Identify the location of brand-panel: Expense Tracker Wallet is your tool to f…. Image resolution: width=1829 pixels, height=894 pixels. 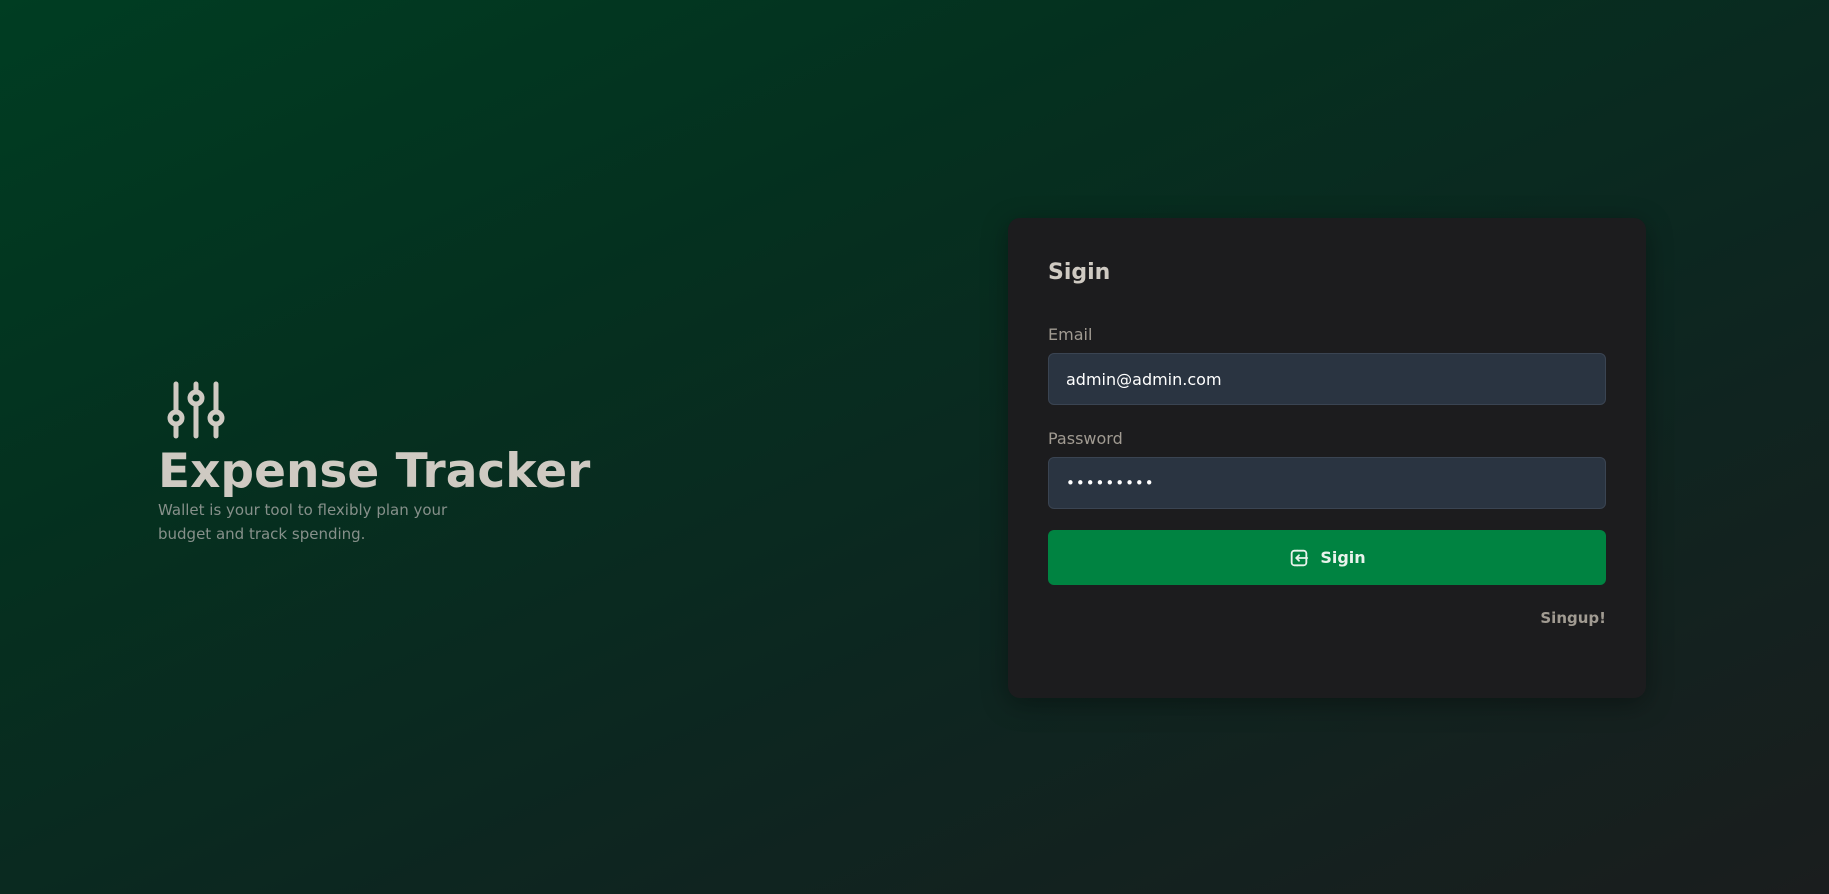
(374, 462).